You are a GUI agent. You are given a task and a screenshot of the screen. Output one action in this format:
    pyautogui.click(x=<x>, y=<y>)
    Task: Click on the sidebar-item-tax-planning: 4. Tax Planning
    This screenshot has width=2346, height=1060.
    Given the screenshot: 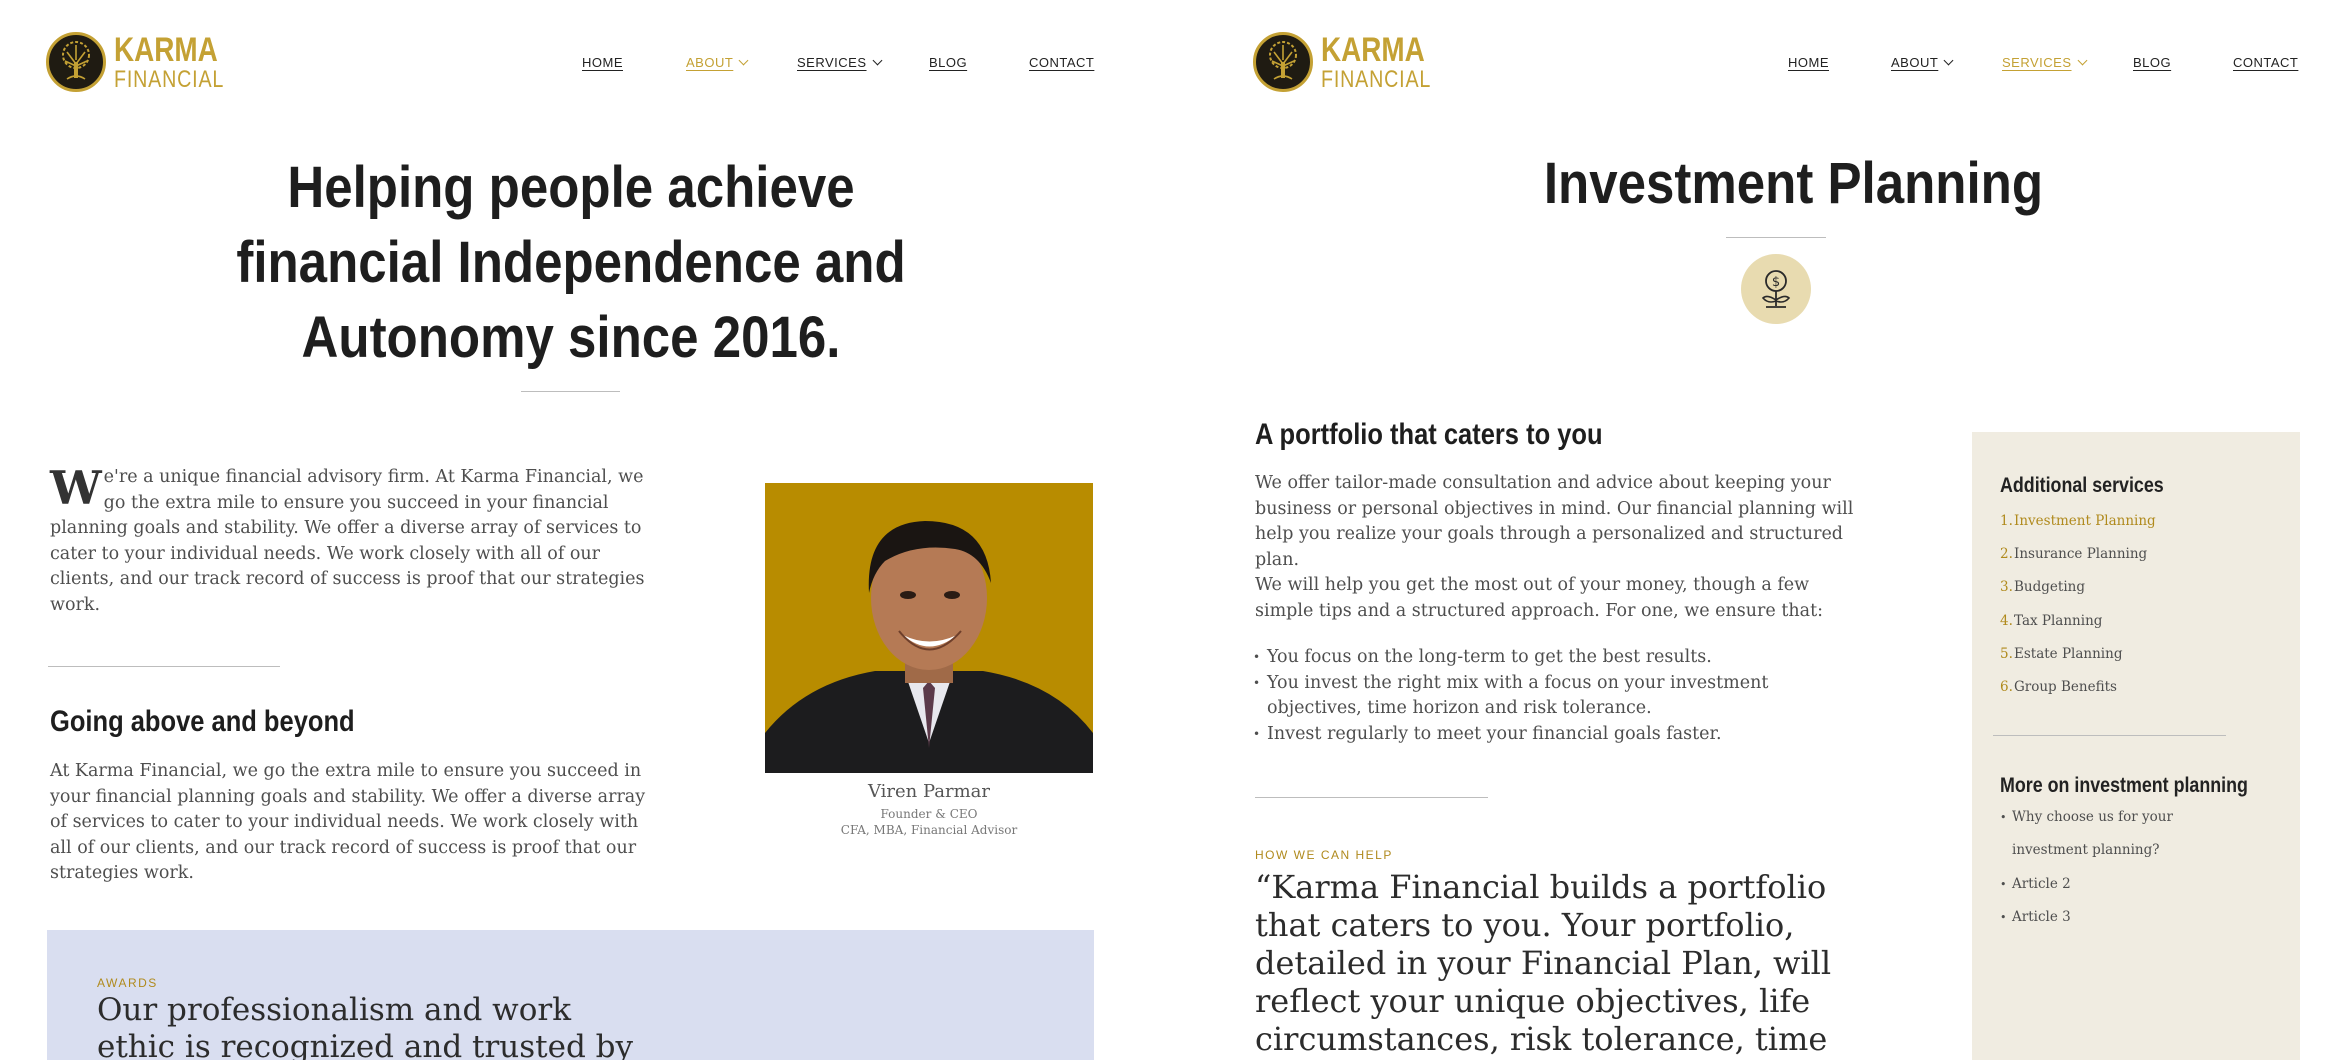 What is the action you would take?
    pyautogui.click(x=2078, y=620)
    